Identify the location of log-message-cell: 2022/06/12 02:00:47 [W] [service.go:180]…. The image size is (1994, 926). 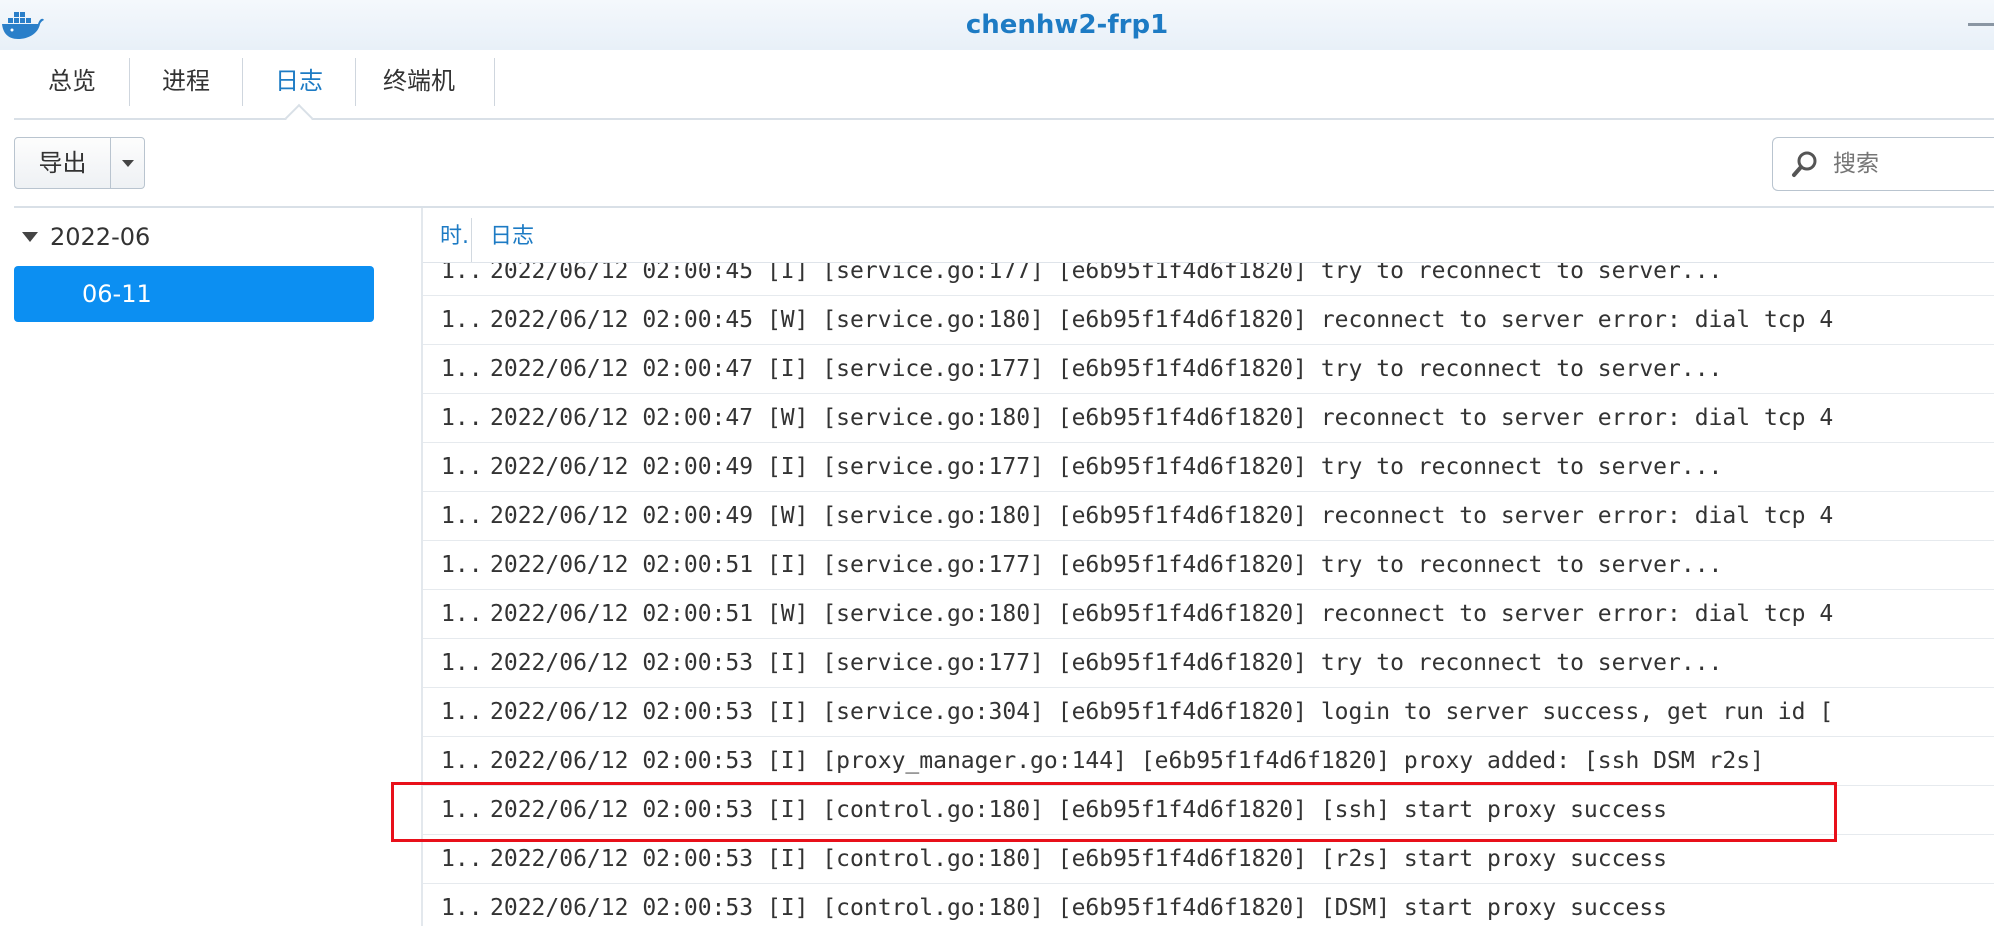
(1162, 418).